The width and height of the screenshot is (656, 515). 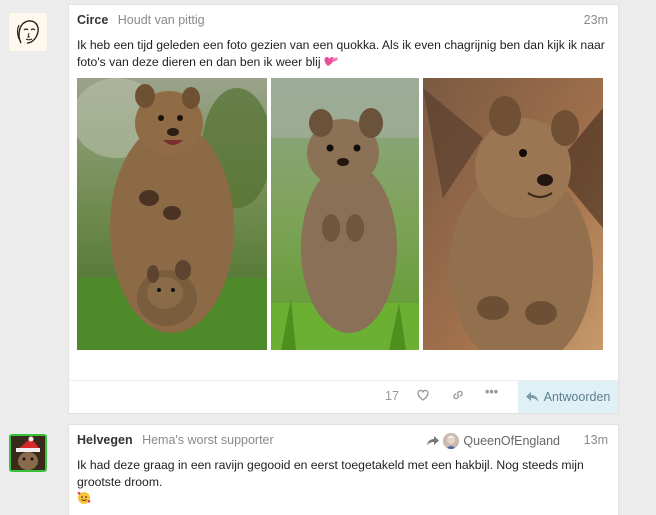 I want to click on reply-to-avatar, so click(x=451, y=441).